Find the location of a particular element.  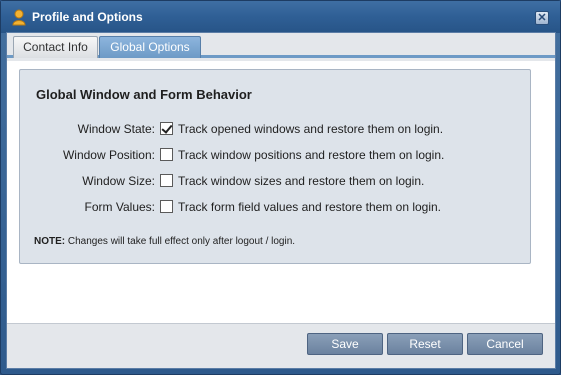

title-bar: Profile and Options ✕ is located at coordinates (280, 17).